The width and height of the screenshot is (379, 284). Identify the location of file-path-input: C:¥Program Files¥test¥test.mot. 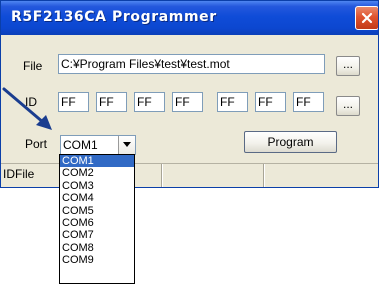
(191, 64).